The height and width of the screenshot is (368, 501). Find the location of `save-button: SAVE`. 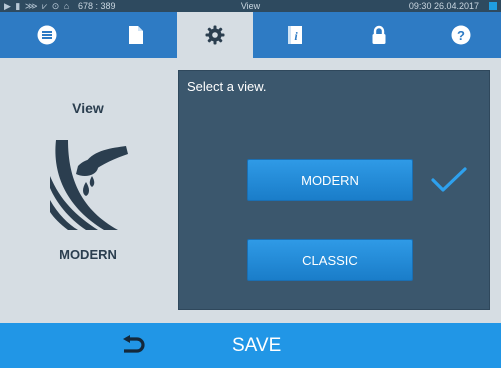

save-button: SAVE is located at coordinates (256, 345).